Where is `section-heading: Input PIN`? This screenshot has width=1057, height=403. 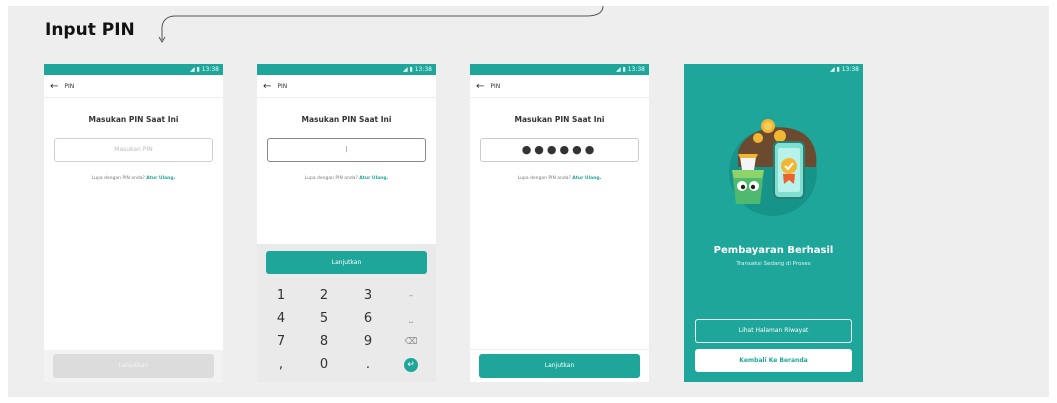
section-heading: Input PIN is located at coordinates (90, 30).